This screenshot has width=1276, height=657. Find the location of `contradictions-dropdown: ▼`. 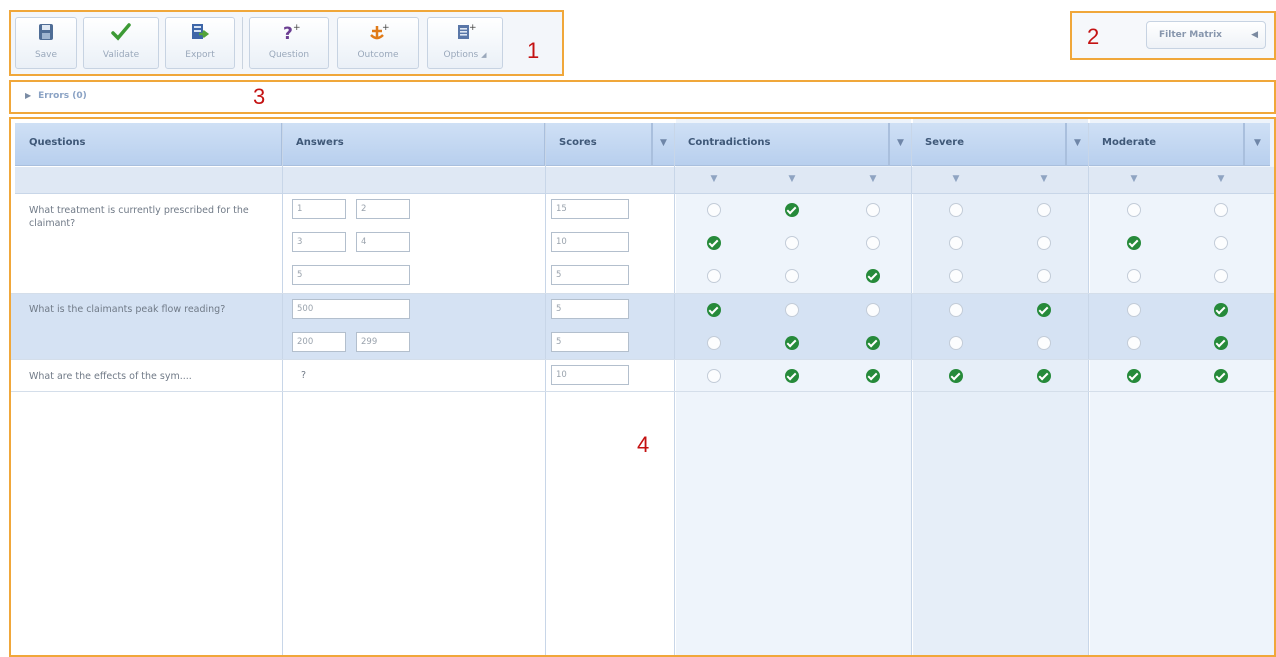

contradictions-dropdown: ▼ is located at coordinates (900, 144).